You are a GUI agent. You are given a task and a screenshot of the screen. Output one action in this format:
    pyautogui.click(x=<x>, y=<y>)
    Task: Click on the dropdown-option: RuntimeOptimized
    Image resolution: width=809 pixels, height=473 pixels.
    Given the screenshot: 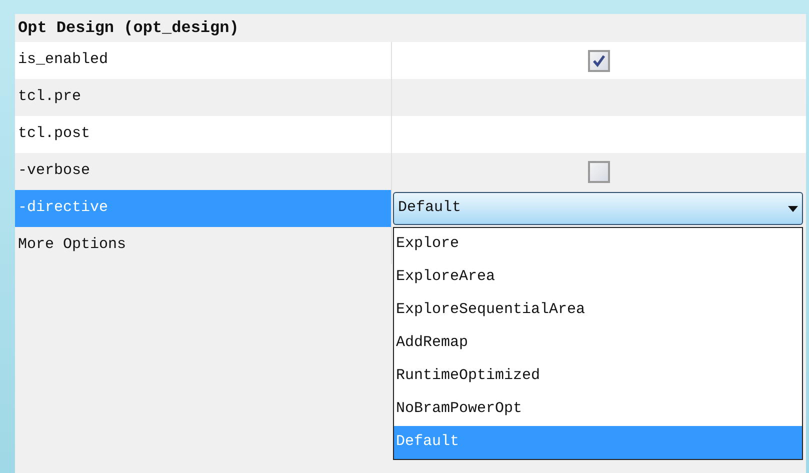 What is the action you would take?
    pyautogui.click(x=598, y=376)
    